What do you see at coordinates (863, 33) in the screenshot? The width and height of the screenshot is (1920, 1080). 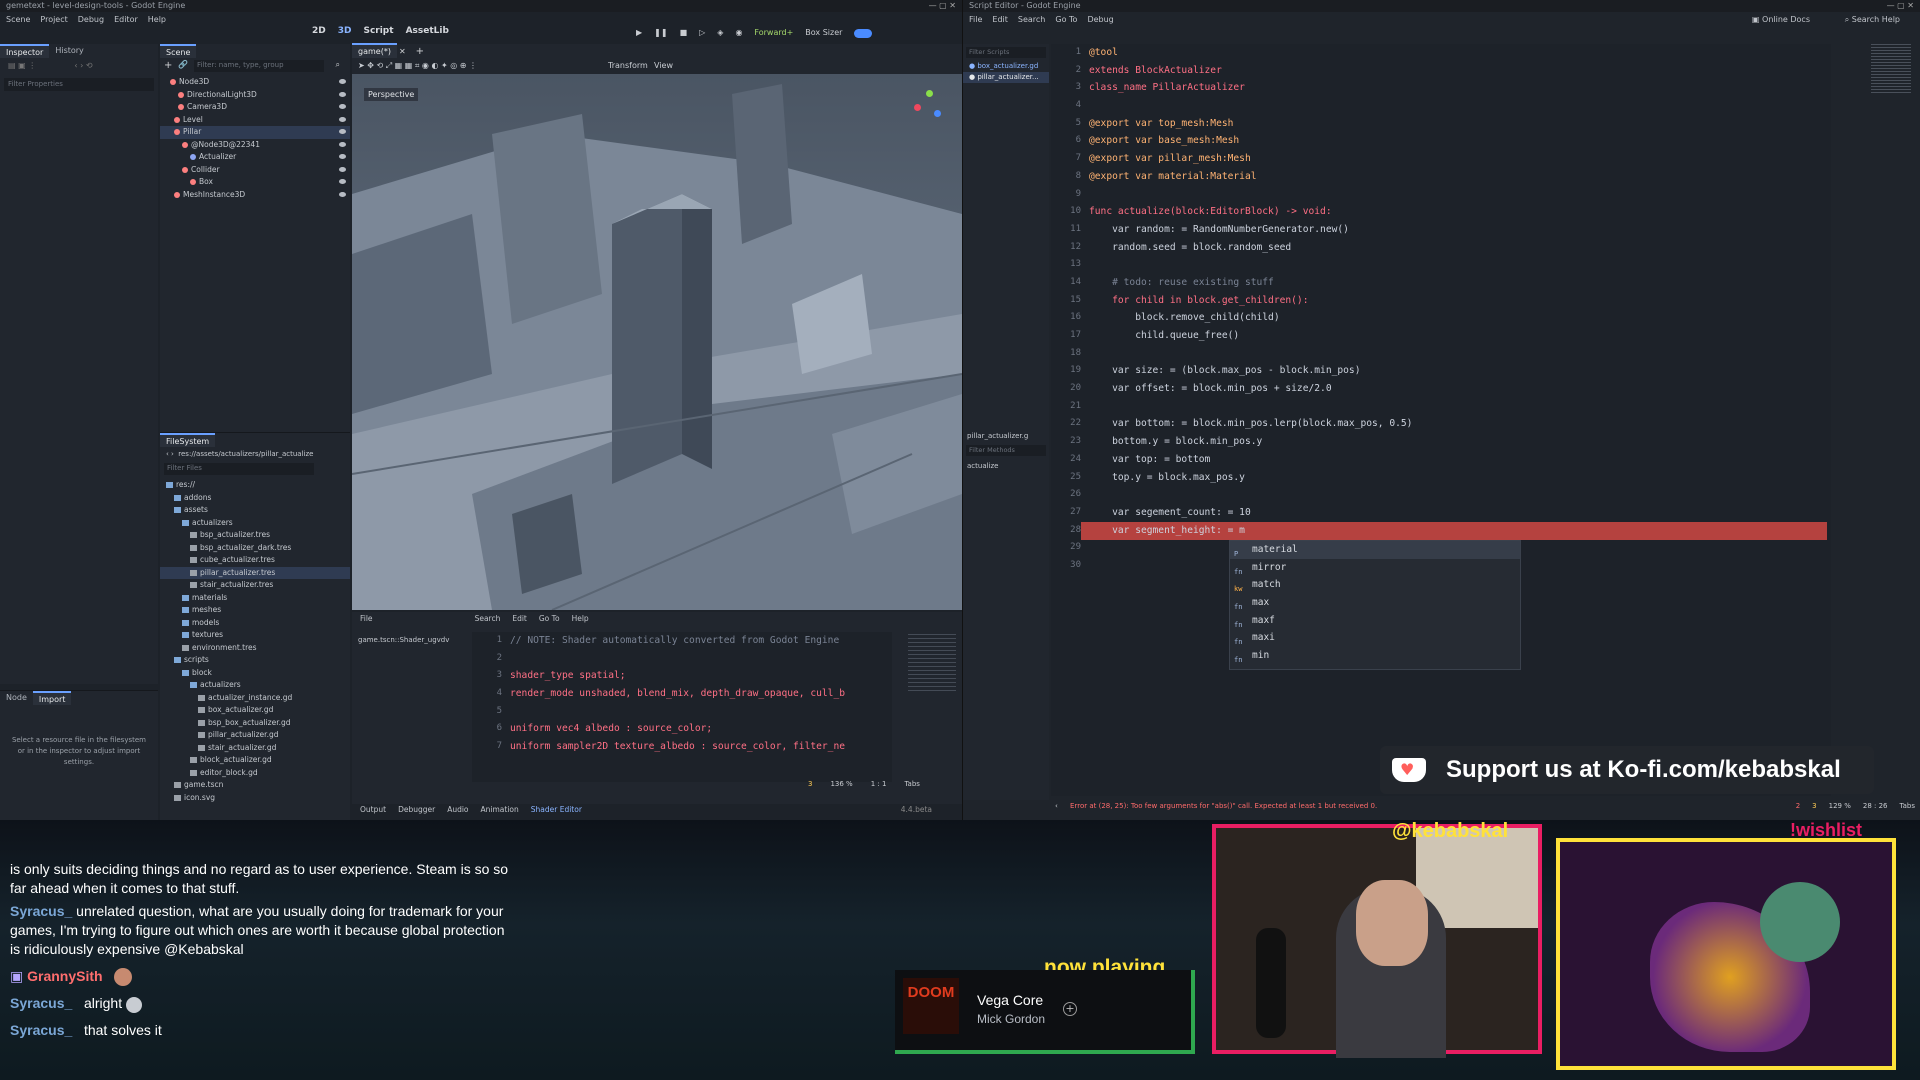 I see `toggle-switch` at bounding box center [863, 33].